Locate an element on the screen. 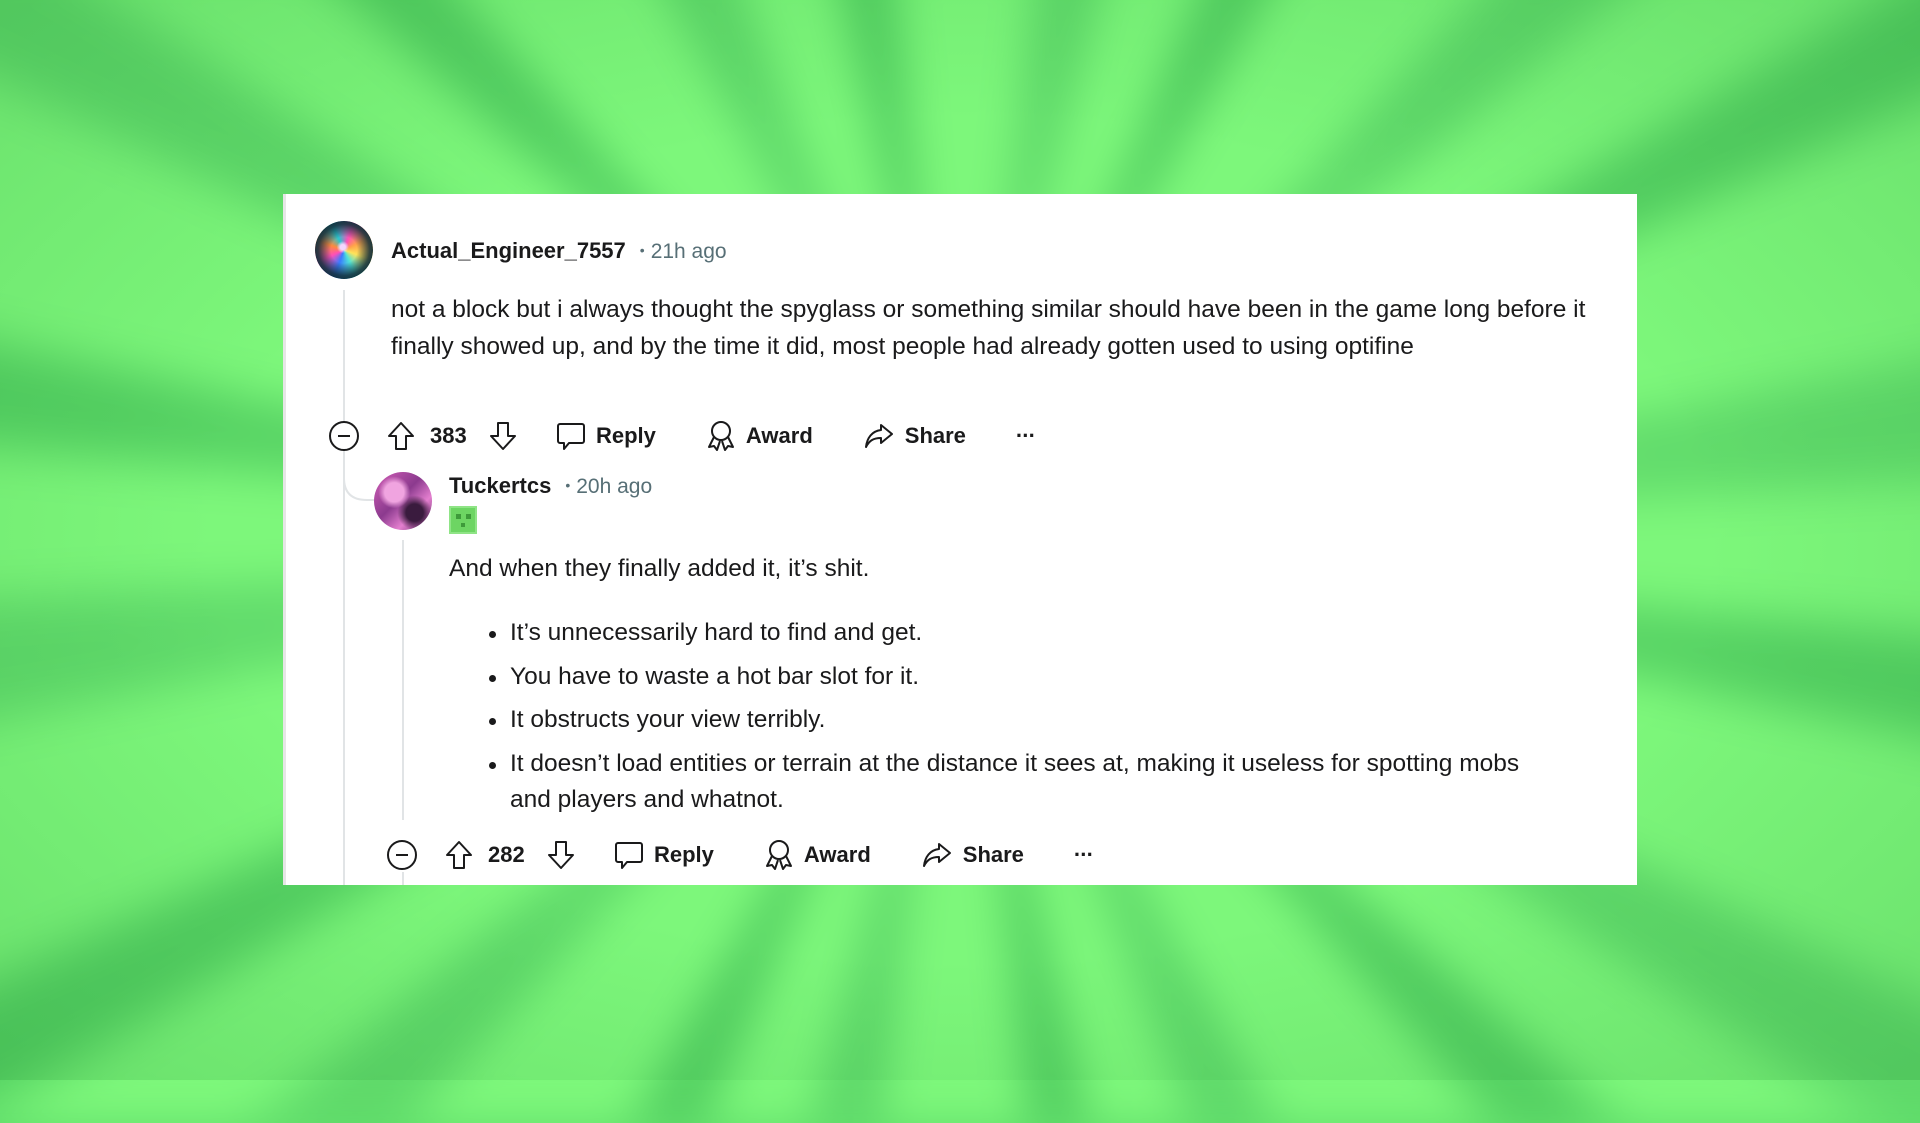 This screenshot has height=1123, width=1920. comment-header: Tuckertcs • 20h ago is located at coordinates (550, 486).